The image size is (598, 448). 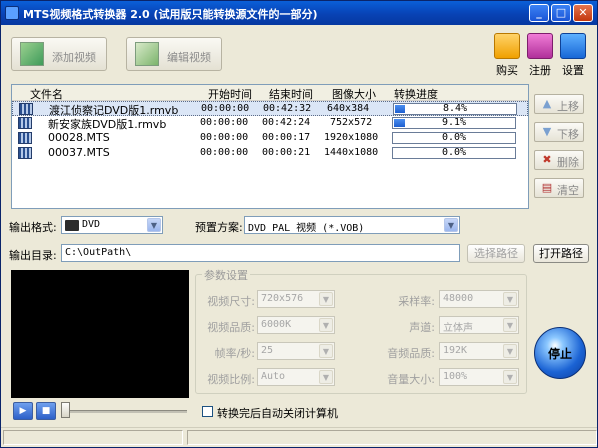 I want to click on audio-quality-value: 192K, so click(x=455, y=350).